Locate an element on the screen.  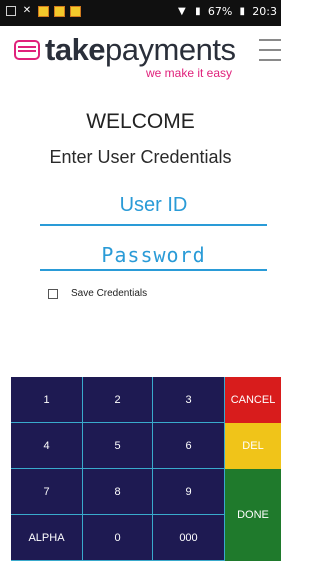
credentials-subtitle: Enter User Credentials is located at coordinates (140, 157).